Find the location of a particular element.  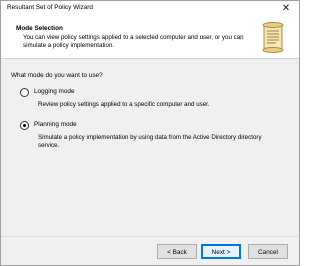

close-icon: ✕ is located at coordinates (286, 9).